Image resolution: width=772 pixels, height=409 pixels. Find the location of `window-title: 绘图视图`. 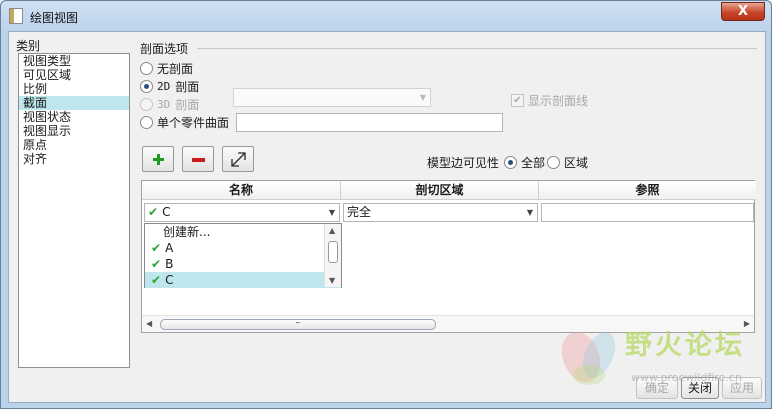

window-title: 绘图视图 is located at coordinates (54, 18).